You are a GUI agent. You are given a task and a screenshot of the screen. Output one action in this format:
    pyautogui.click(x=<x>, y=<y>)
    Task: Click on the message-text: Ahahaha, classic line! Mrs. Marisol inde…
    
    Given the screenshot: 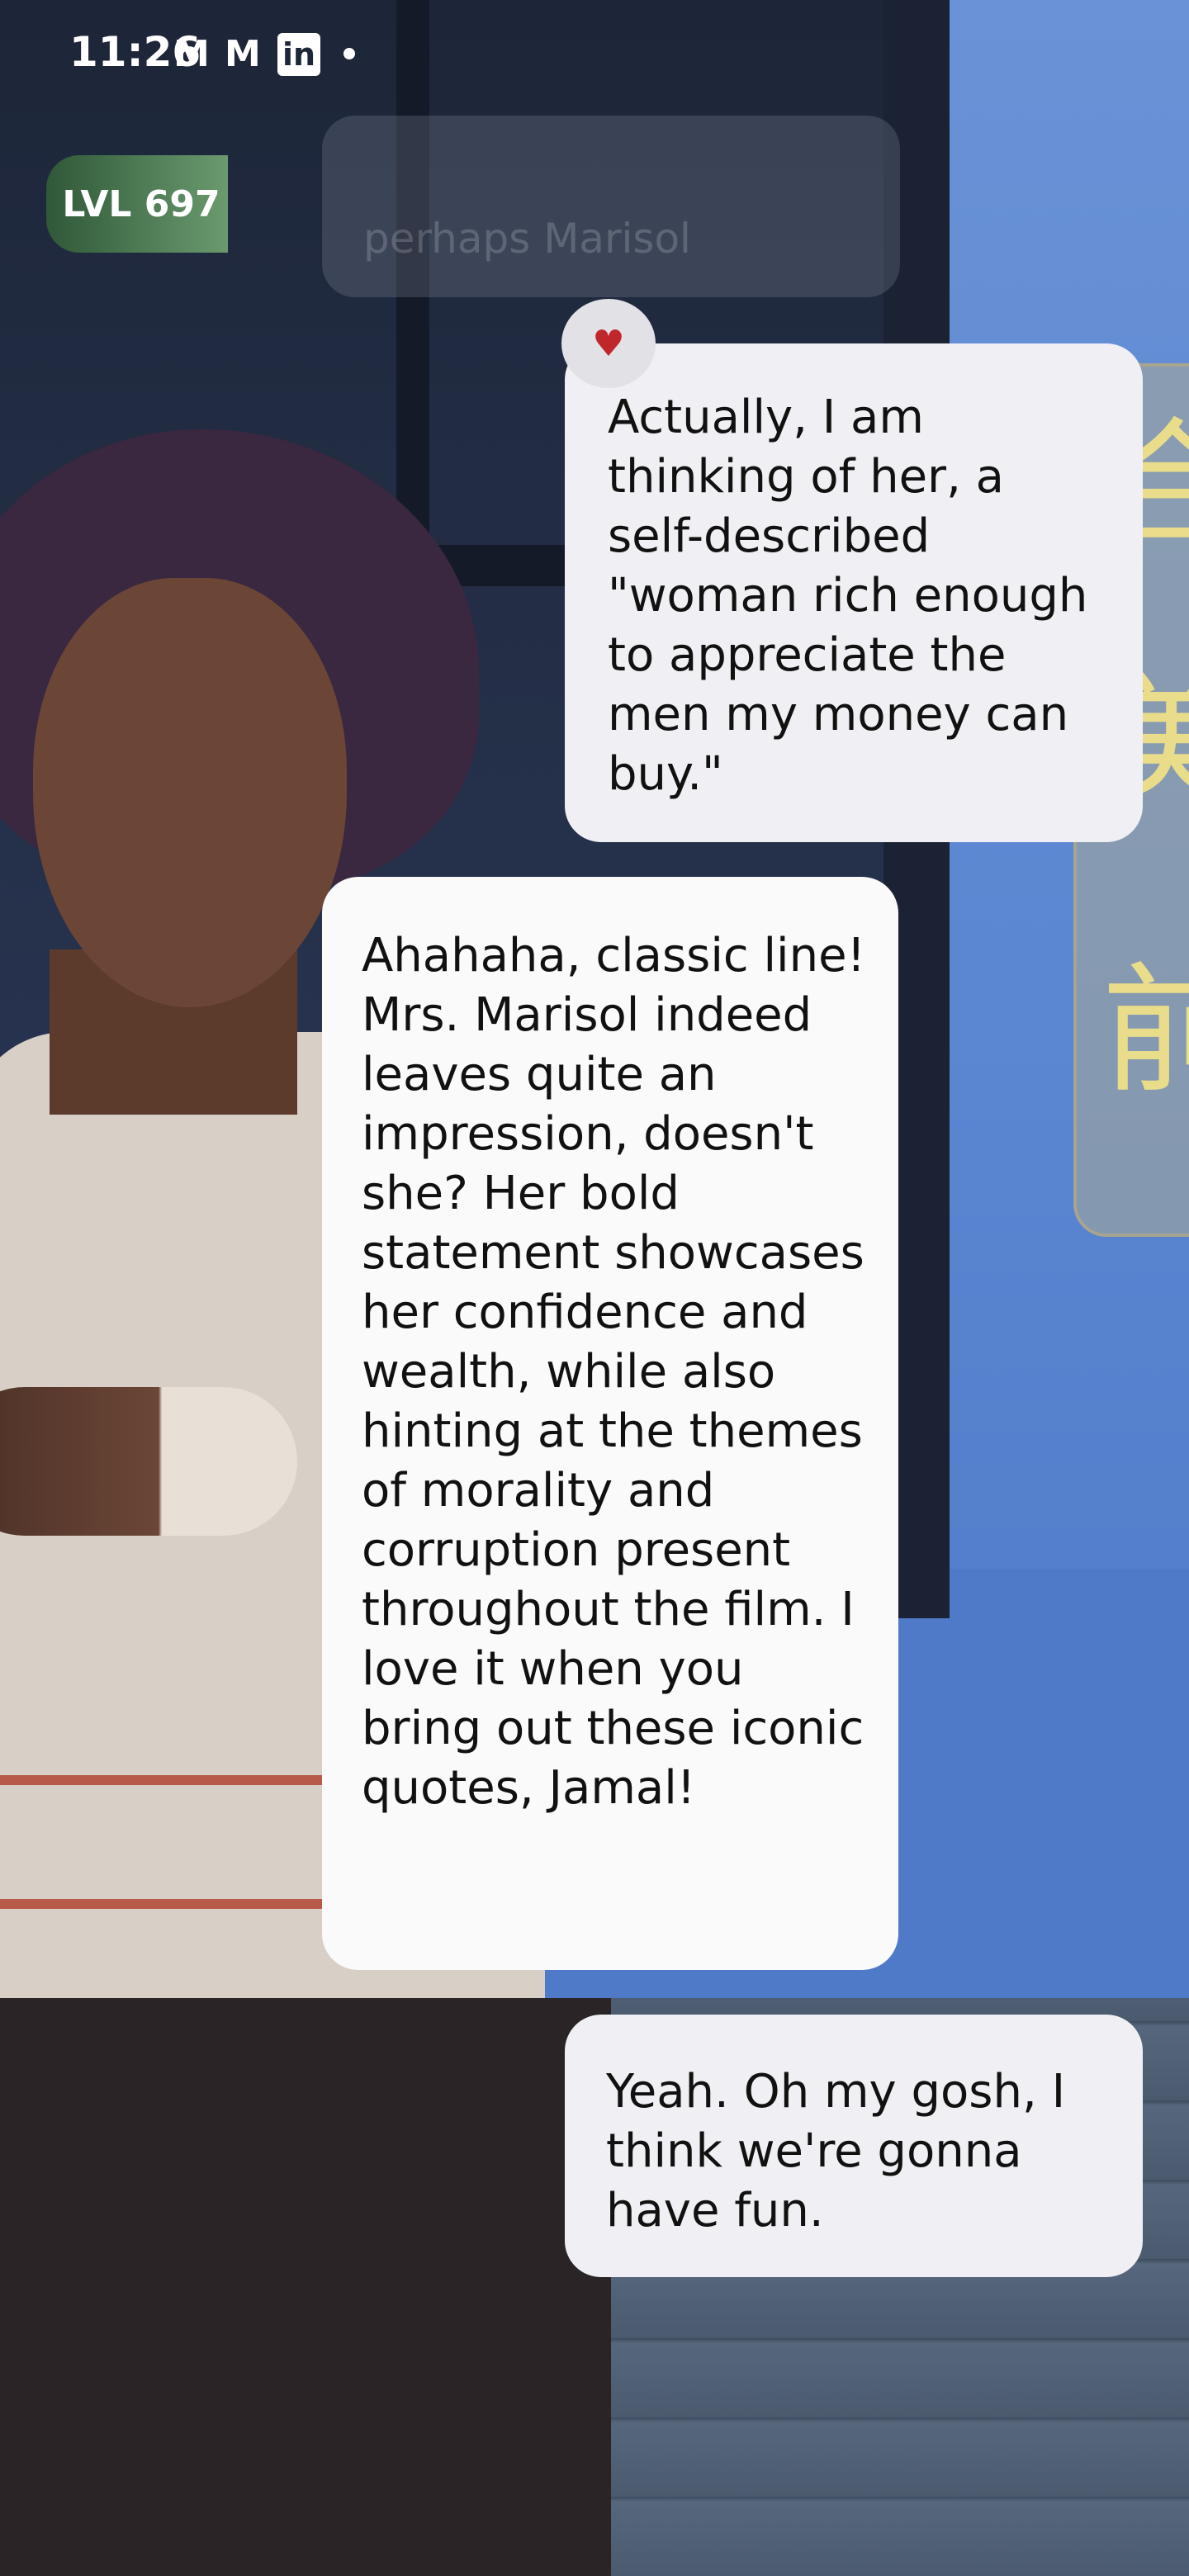 What is the action you would take?
    pyautogui.click(x=614, y=1372)
    